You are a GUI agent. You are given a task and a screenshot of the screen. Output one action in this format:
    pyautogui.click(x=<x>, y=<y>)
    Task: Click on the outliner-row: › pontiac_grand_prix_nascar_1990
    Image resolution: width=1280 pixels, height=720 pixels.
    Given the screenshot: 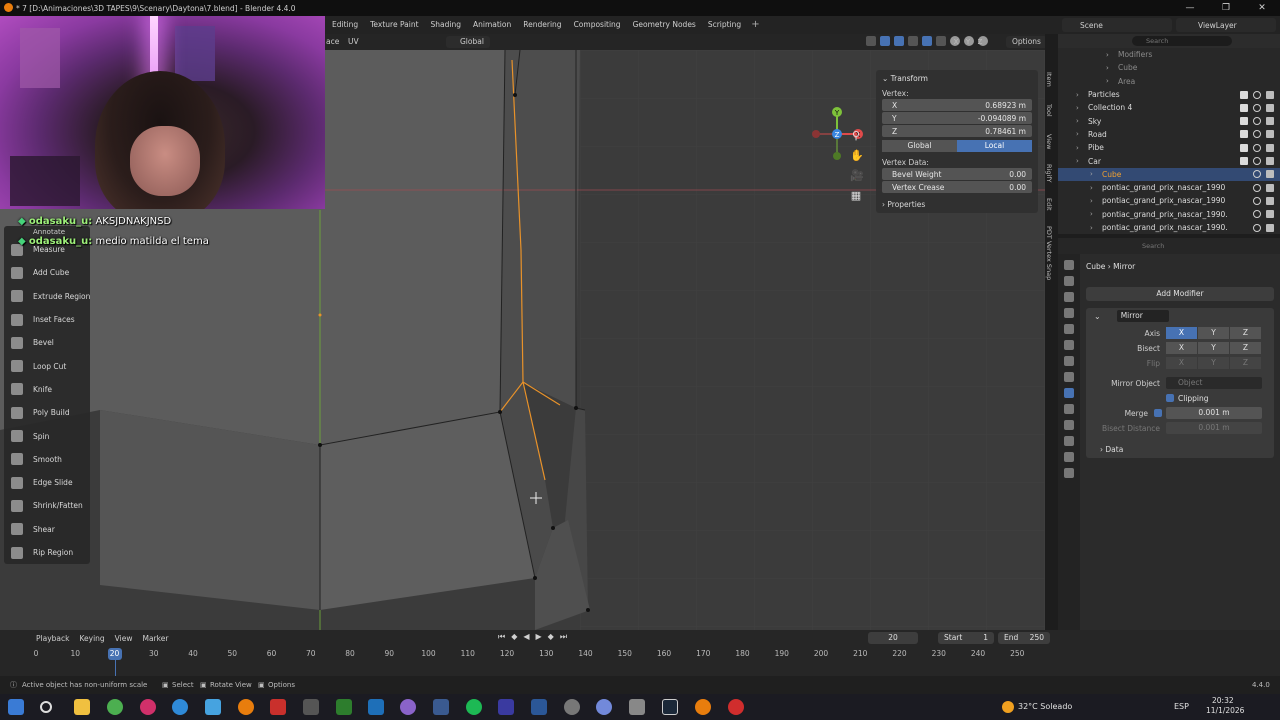 What is the action you would take?
    pyautogui.click(x=1169, y=200)
    